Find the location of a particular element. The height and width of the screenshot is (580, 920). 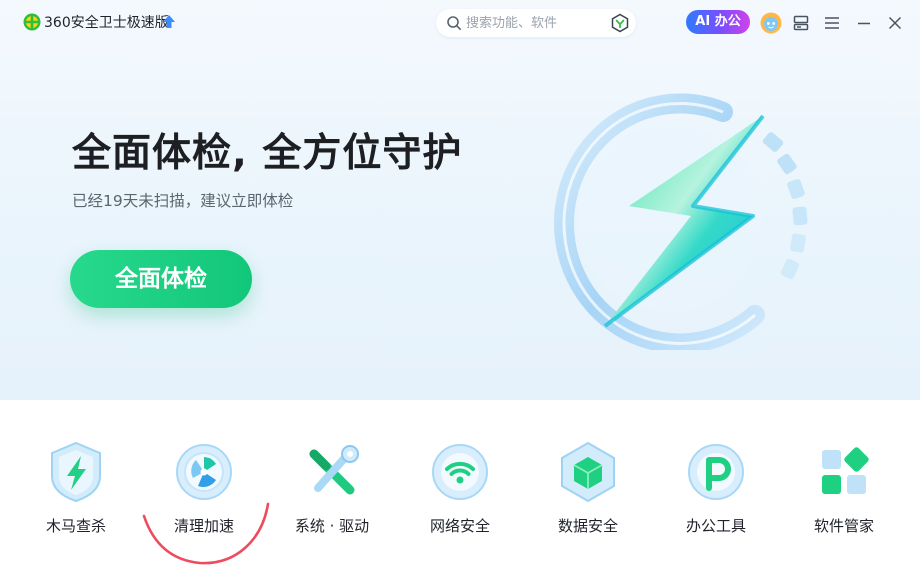

tool-data-security: 数据安全 is located at coordinates (588, 495).